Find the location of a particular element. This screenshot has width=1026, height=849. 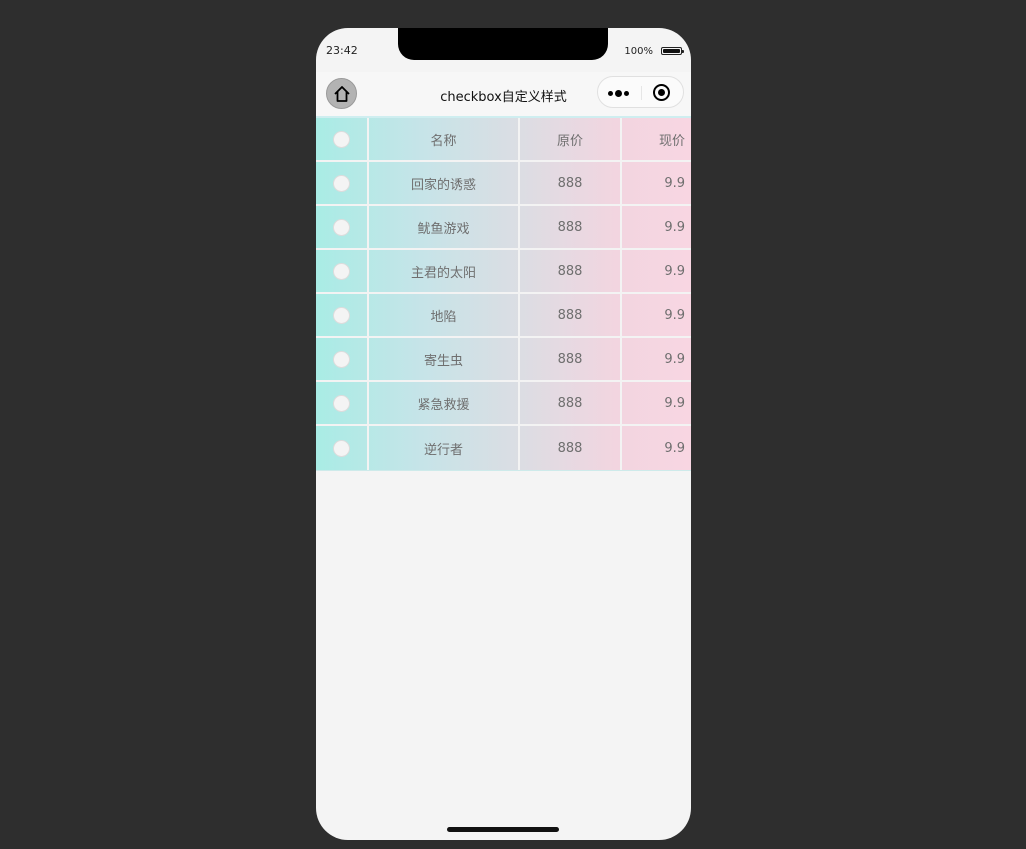

row-name: 主君的太阳 is located at coordinates (444, 271).